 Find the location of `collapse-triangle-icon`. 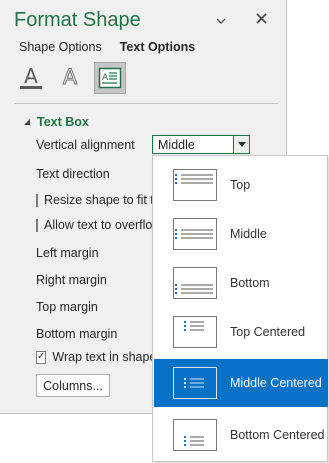

collapse-triangle-icon is located at coordinates (27, 122).